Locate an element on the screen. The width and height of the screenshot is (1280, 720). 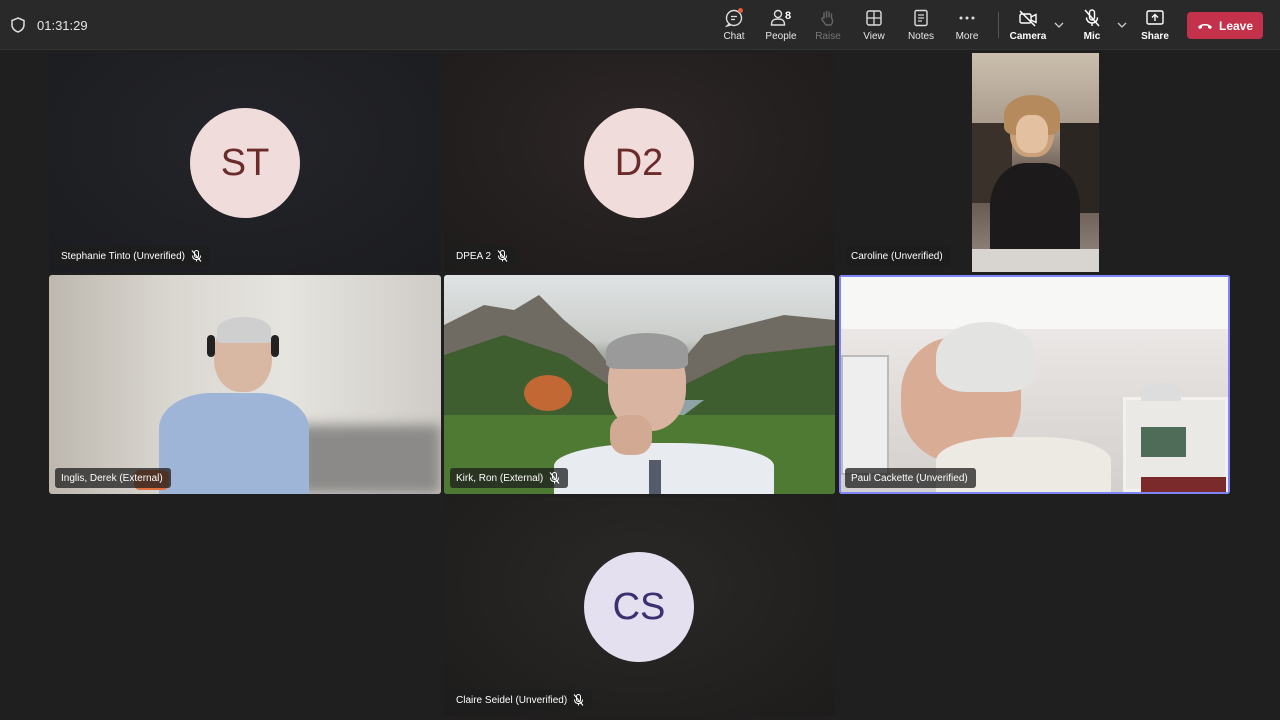
view-grid-icon is located at coordinates (874, 18).